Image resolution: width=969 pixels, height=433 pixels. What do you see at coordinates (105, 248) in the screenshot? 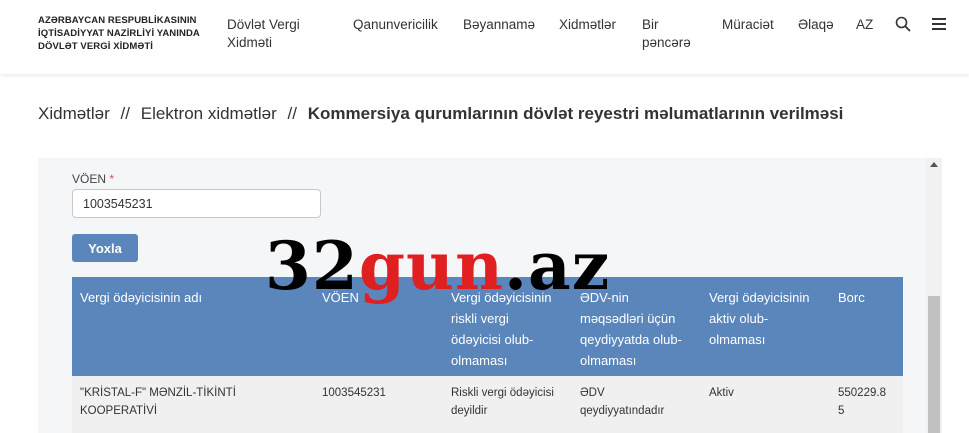
I see `check-button: Yoxla` at bounding box center [105, 248].